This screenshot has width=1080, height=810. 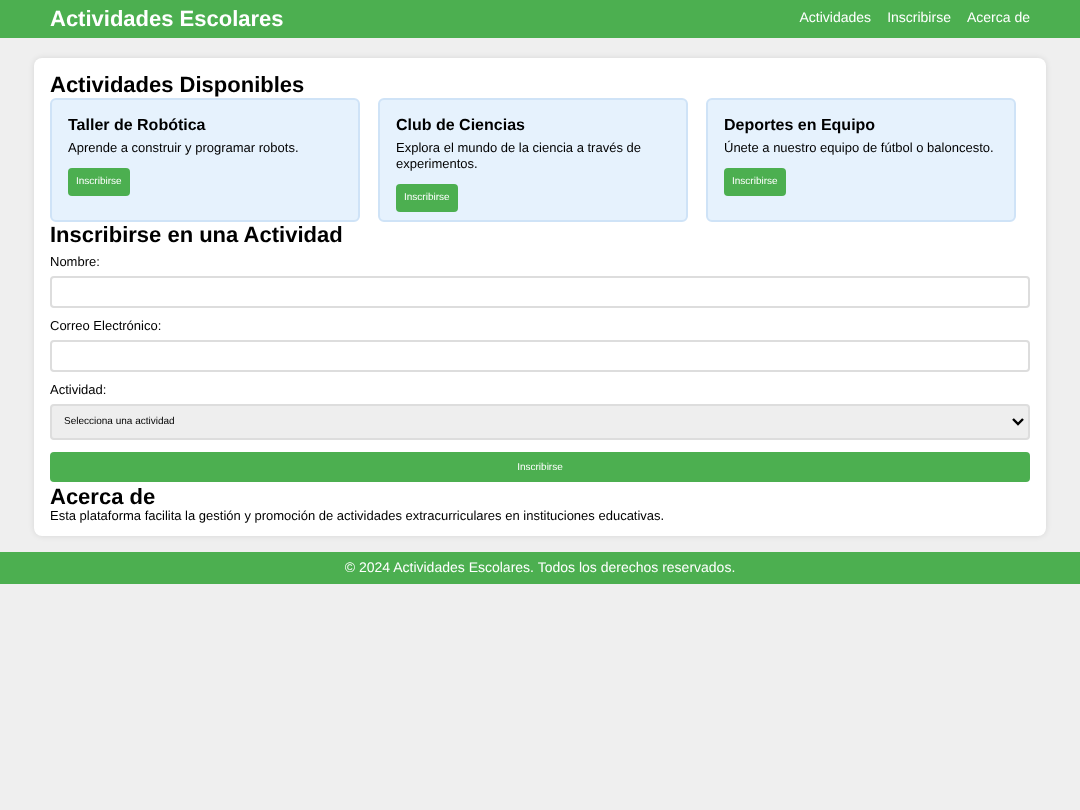 What do you see at coordinates (540, 356) in the screenshot?
I see `email-input-field` at bounding box center [540, 356].